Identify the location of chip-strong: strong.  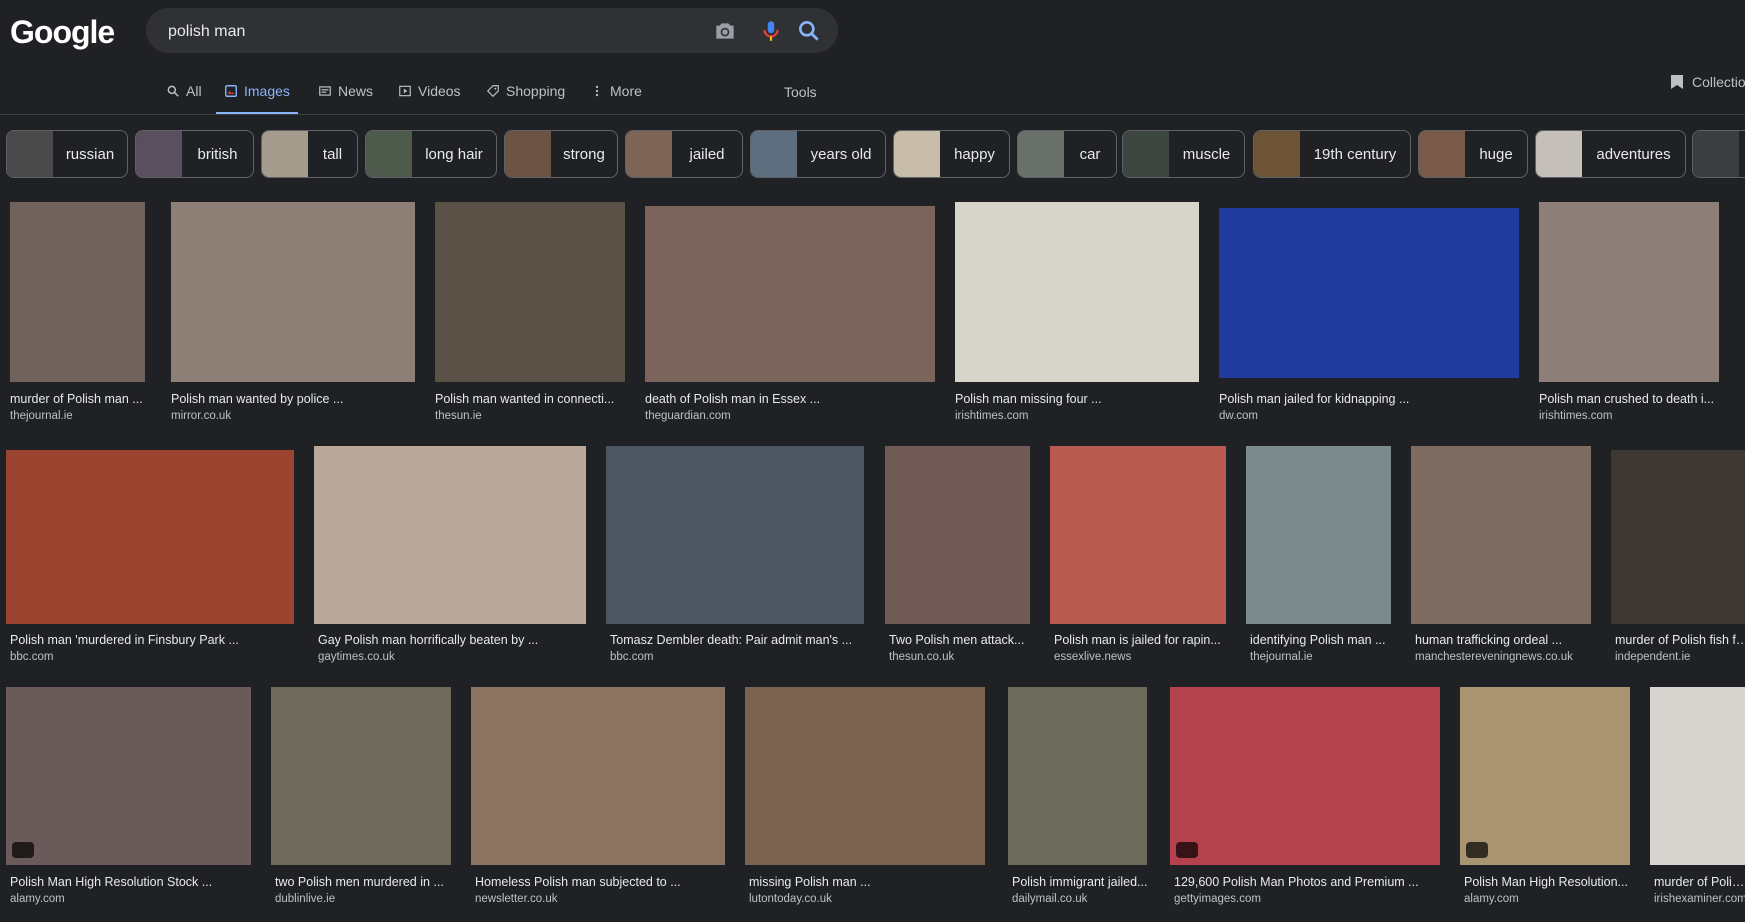
(561, 154).